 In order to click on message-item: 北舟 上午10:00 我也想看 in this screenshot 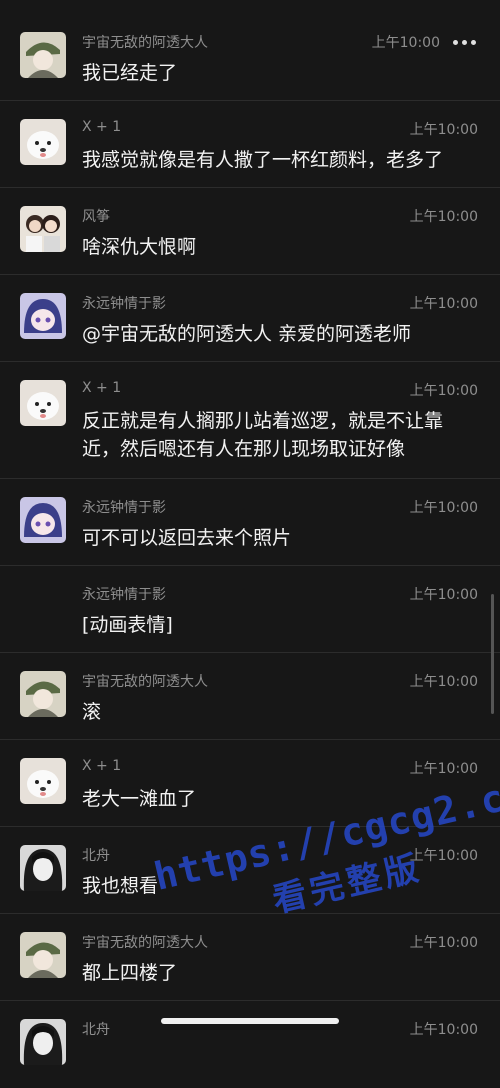, I will do `click(250, 870)`.